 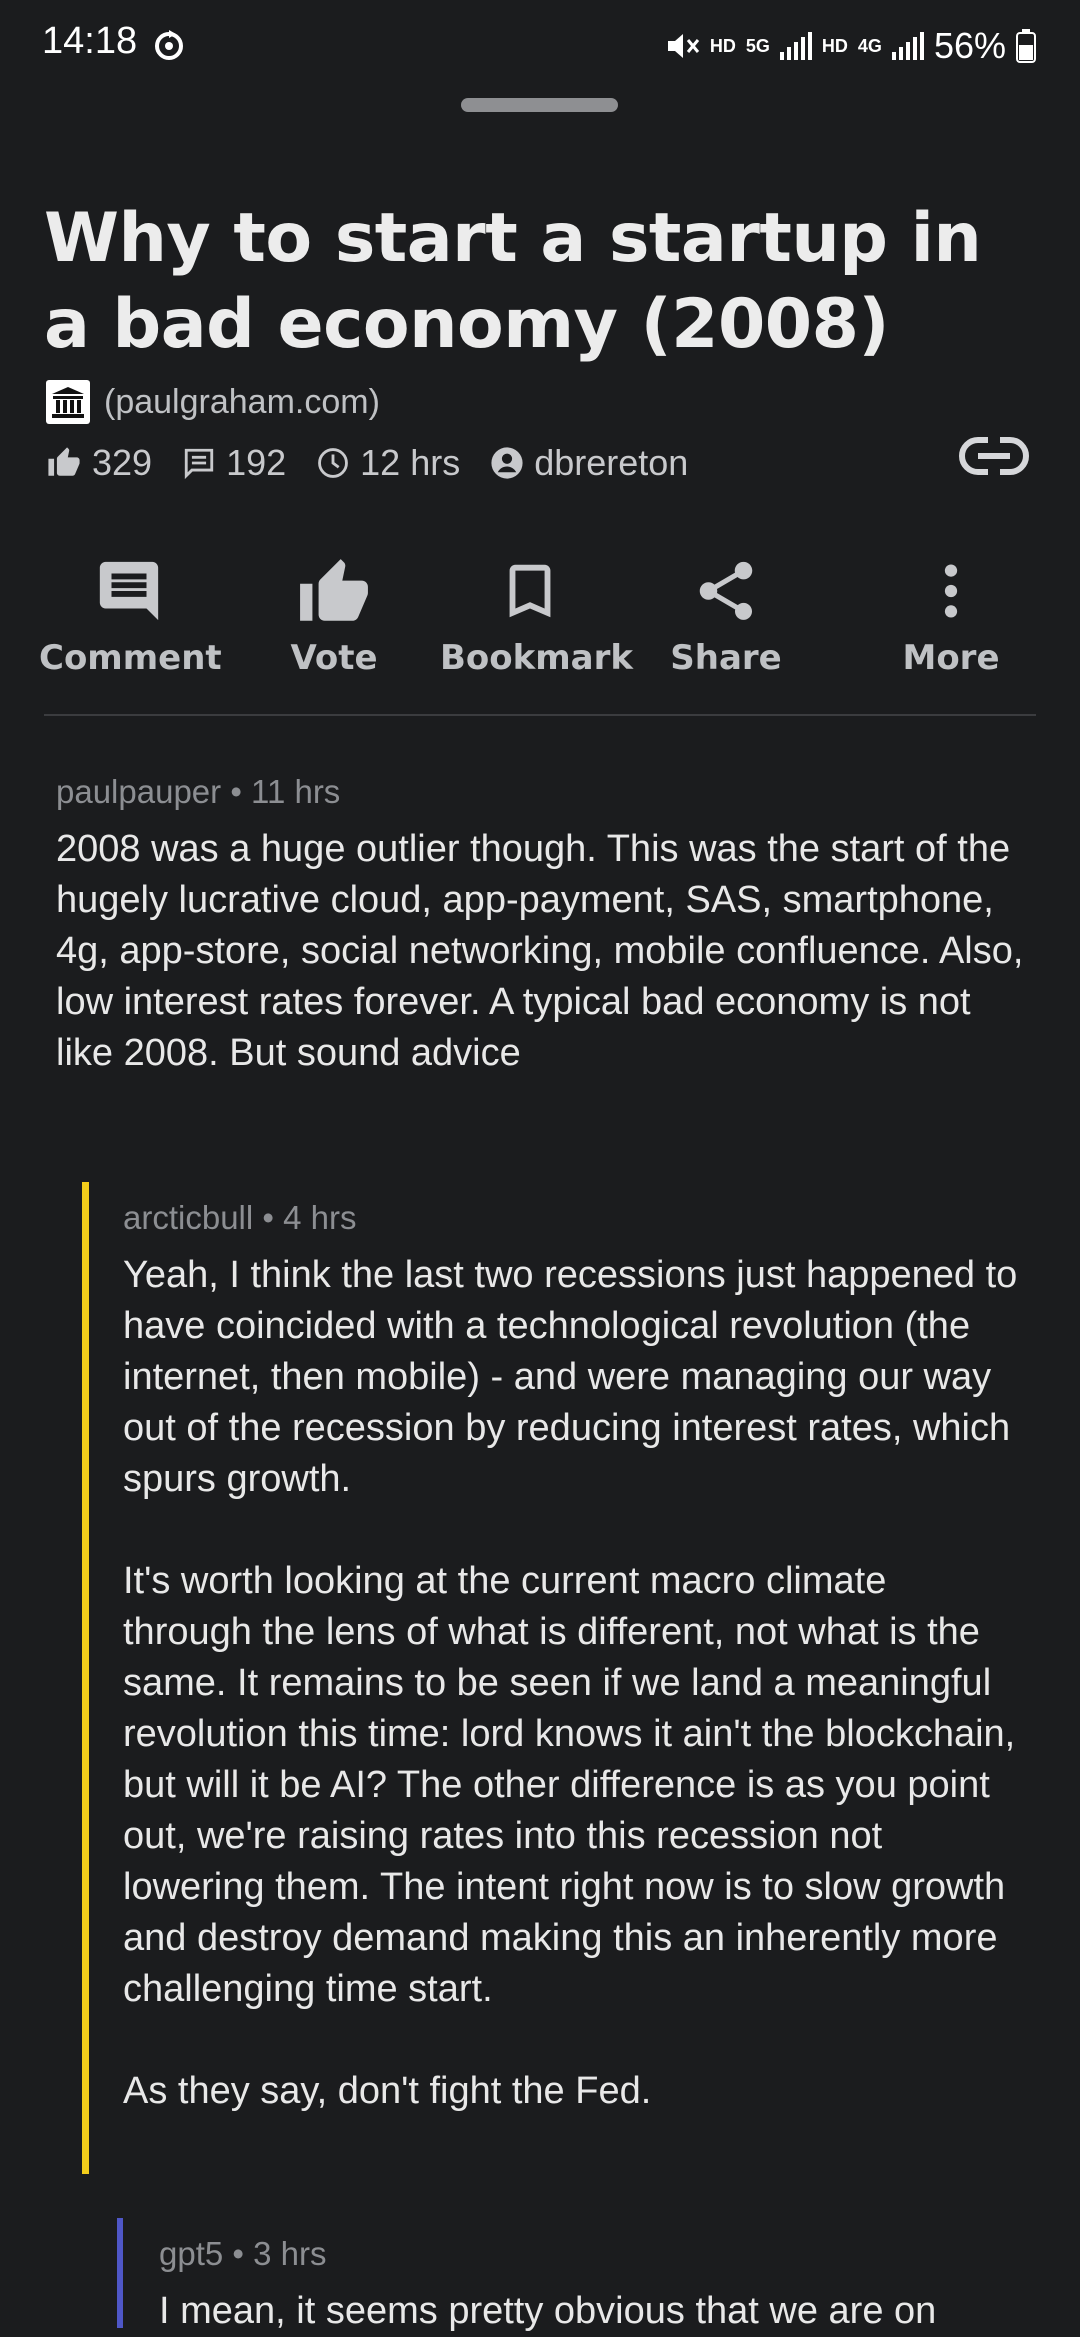 I want to click on age-value: 12 hrs, so click(x=410, y=462).